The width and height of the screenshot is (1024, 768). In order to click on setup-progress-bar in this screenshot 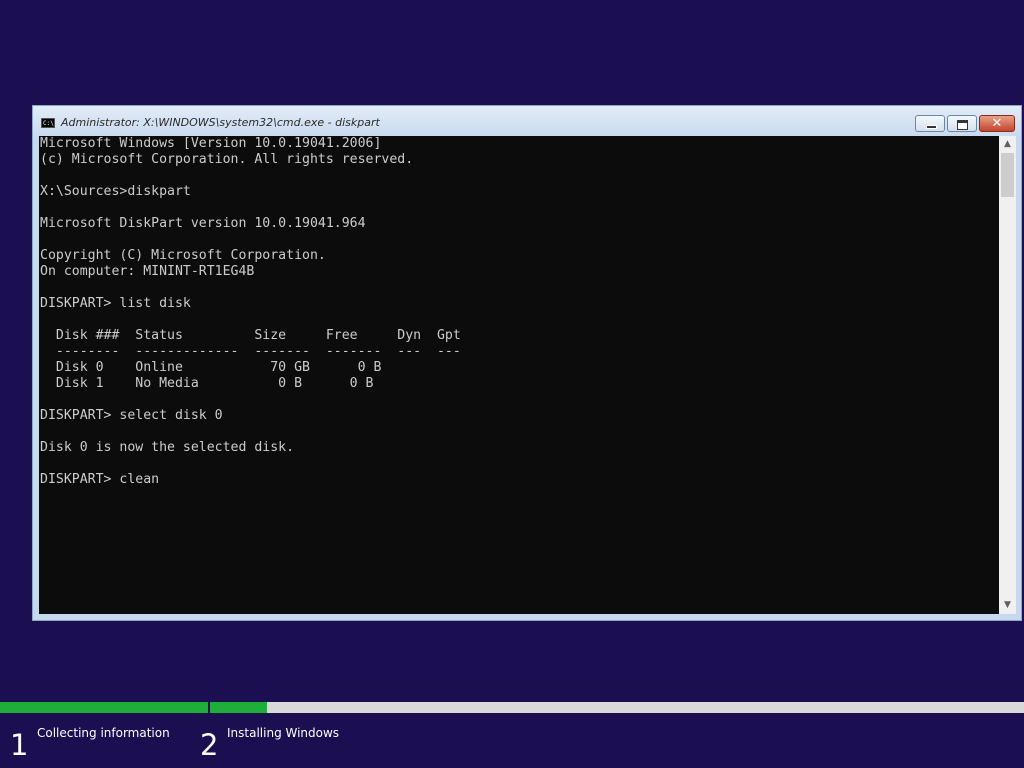, I will do `click(512, 707)`.